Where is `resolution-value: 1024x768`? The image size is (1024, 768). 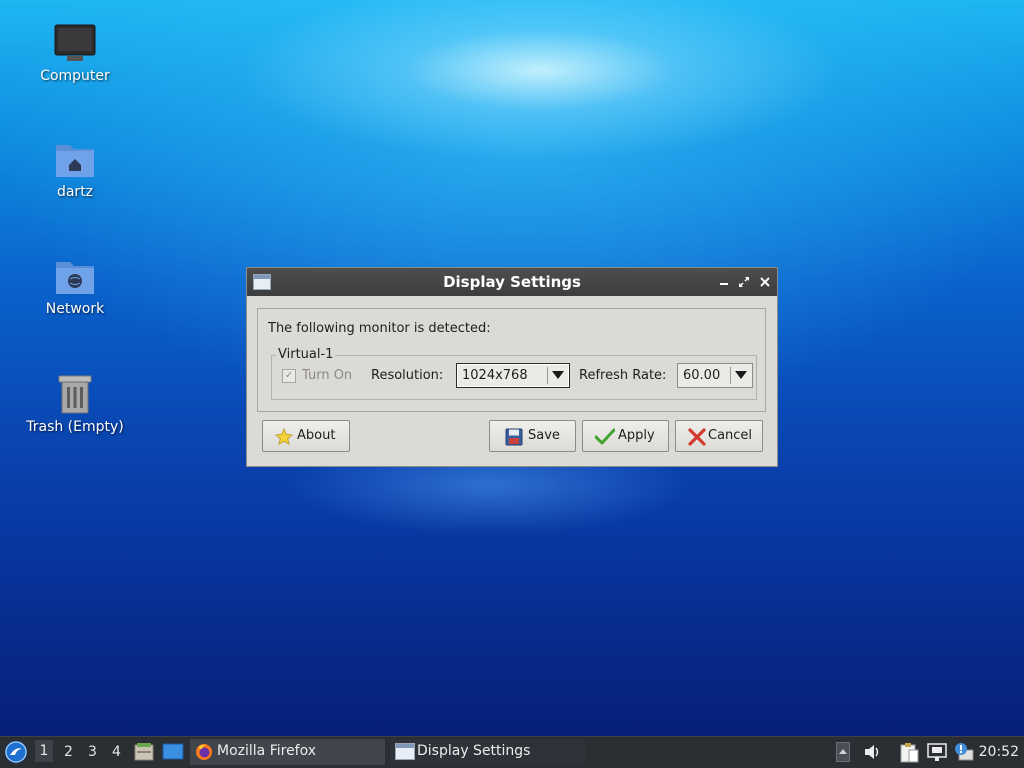 resolution-value: 1024x768 is located at coordinates (495, 375).